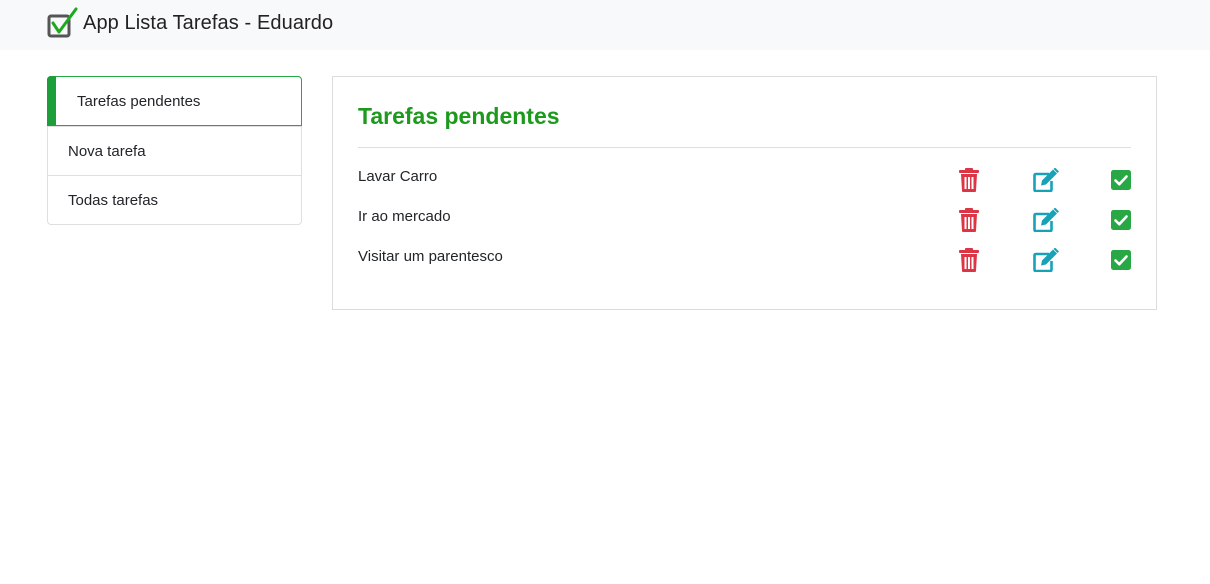 The width and height of the screenshot is (1210, 584). Describe the element at coordinates (208, 22) in the screenshot. I see `app-title: App Lista Tarefas - Eduardo` at that location.